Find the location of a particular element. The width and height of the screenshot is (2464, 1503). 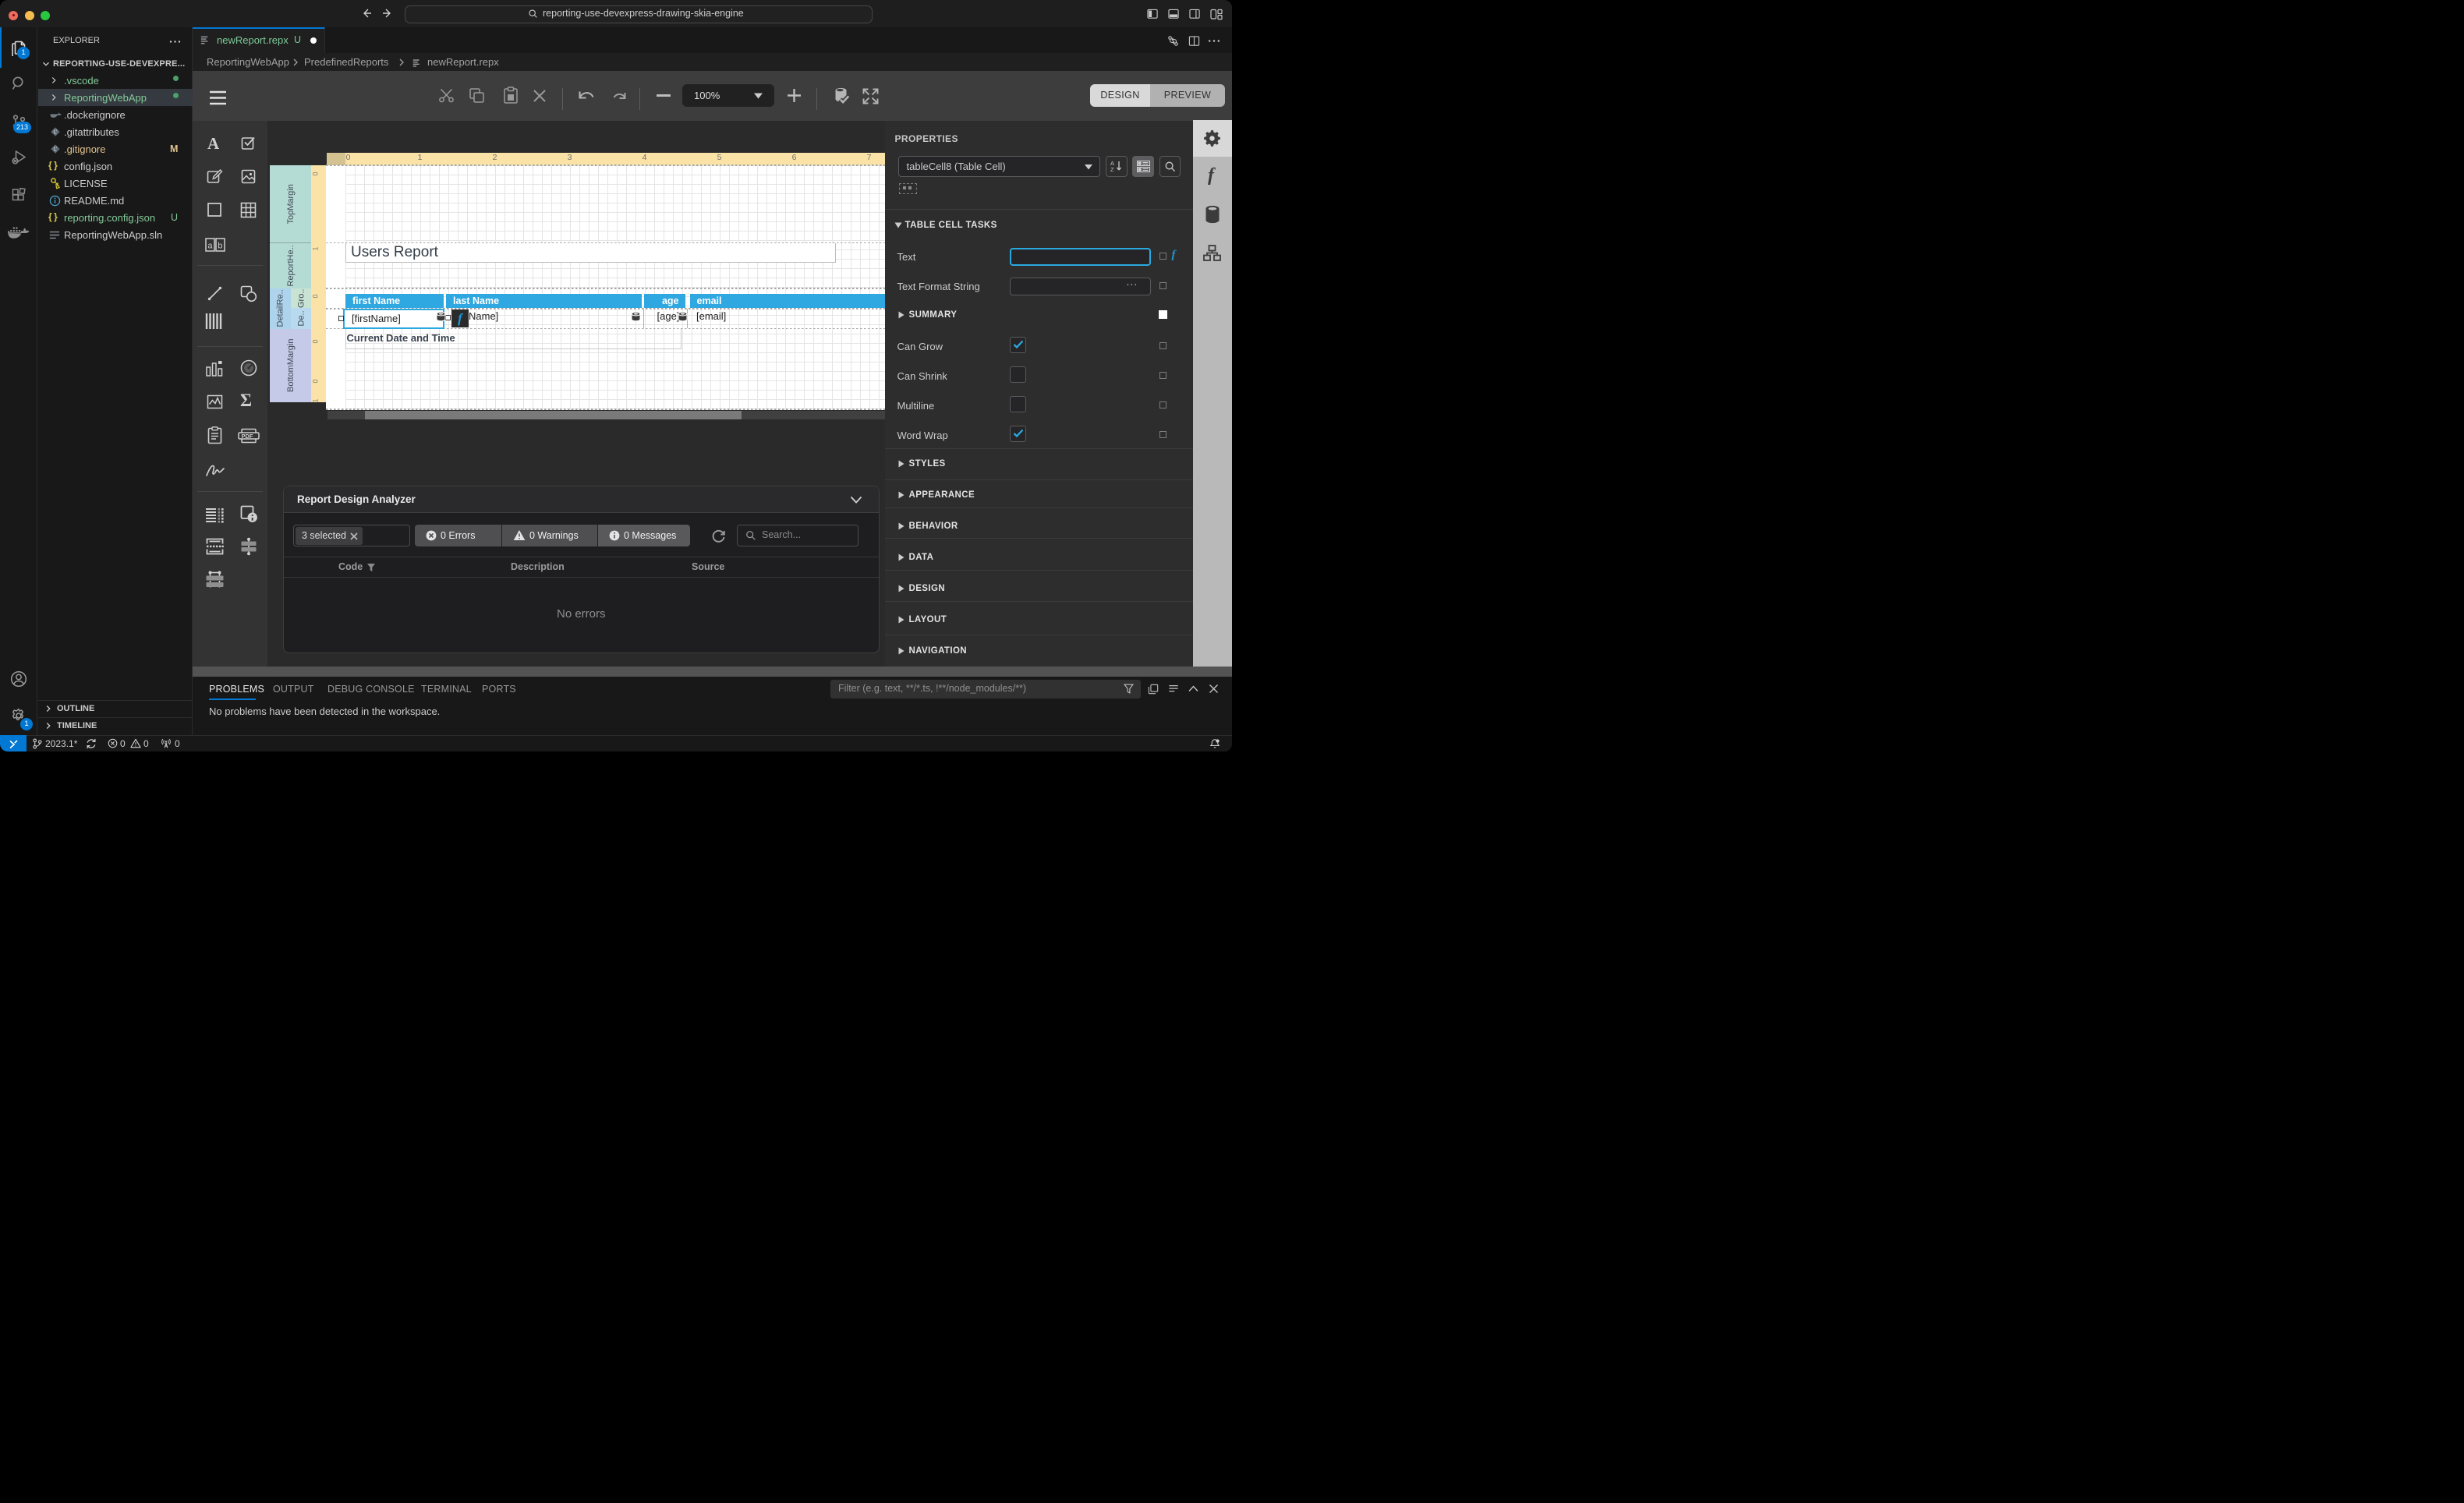

svg-text: b is located at coordinates (220, 246).